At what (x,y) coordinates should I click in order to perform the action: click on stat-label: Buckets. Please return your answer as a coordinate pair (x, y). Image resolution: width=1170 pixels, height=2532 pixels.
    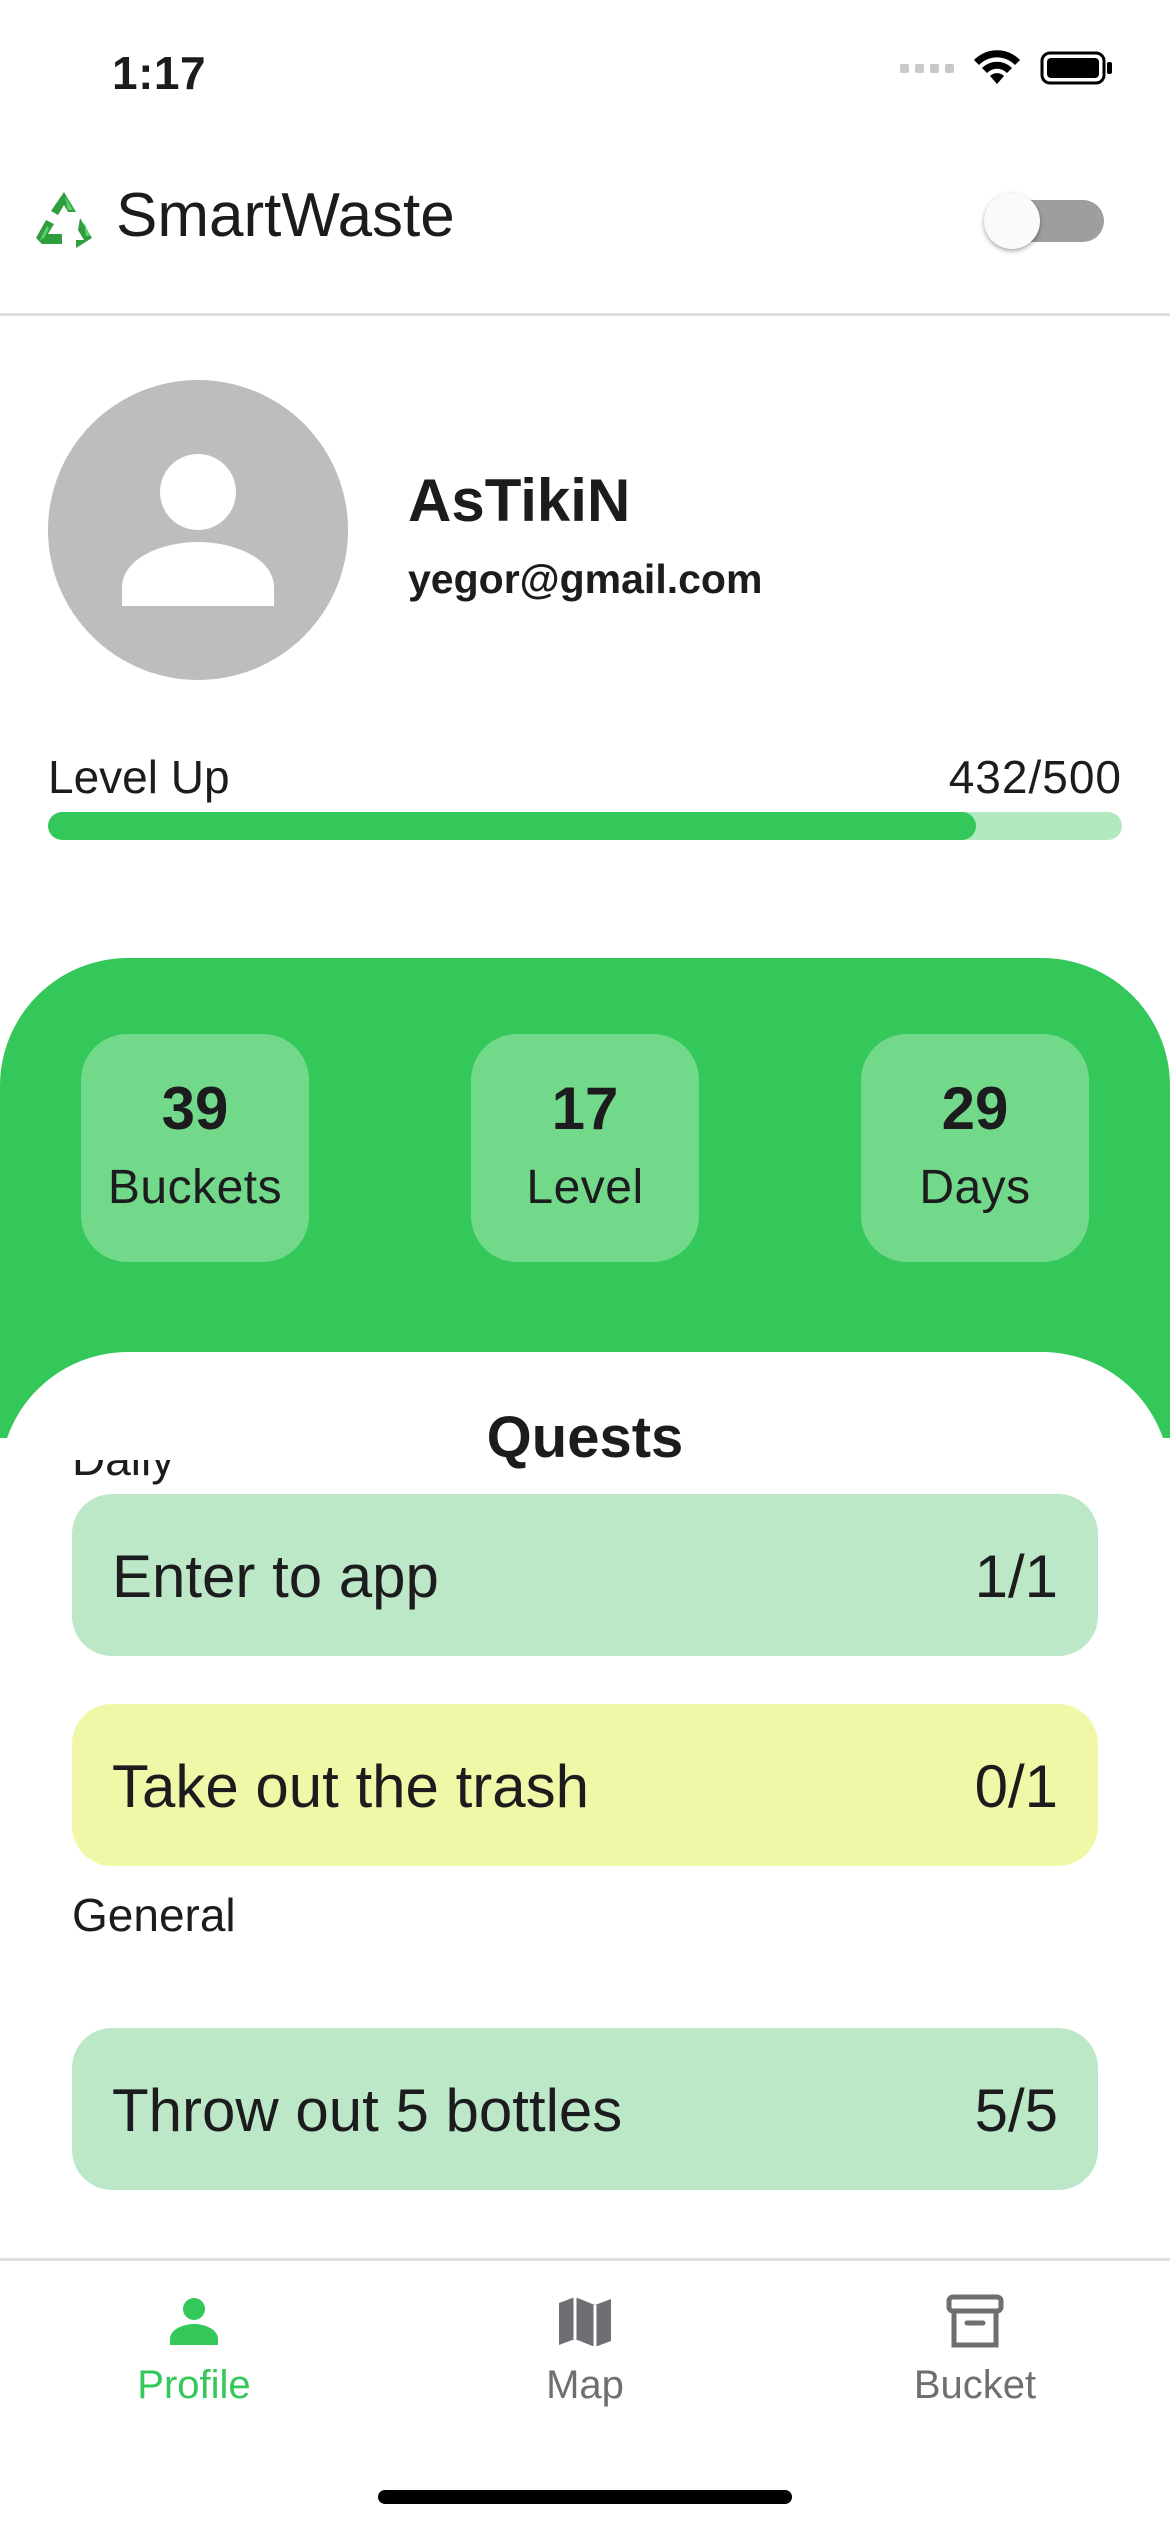
    Looking at the image, I should click on (195, 1187).